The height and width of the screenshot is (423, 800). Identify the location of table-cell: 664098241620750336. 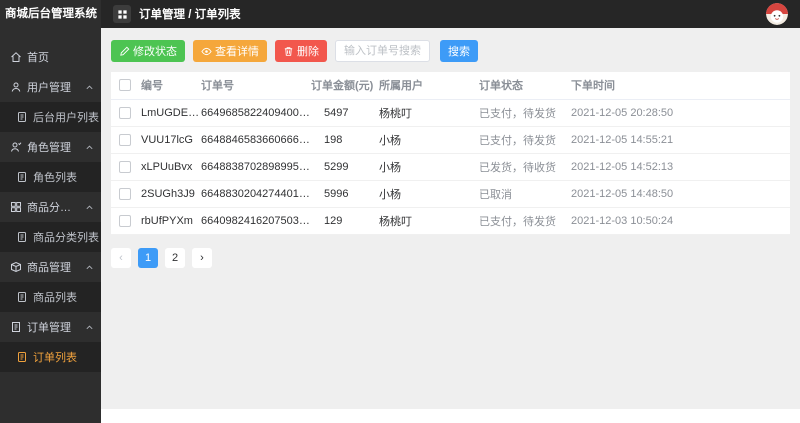
(256, 221).